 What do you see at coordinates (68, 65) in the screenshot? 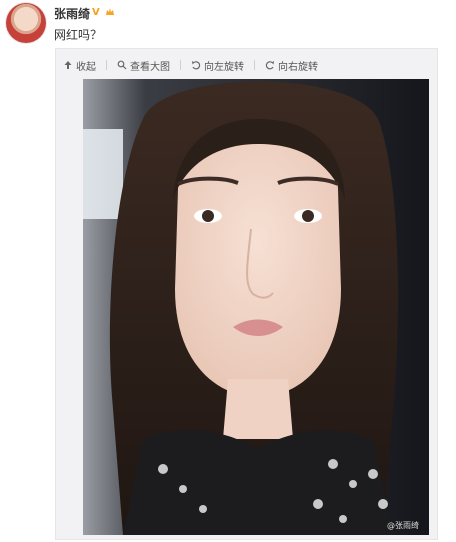
I see `collapse-icon` at bounding box center [68, 65].